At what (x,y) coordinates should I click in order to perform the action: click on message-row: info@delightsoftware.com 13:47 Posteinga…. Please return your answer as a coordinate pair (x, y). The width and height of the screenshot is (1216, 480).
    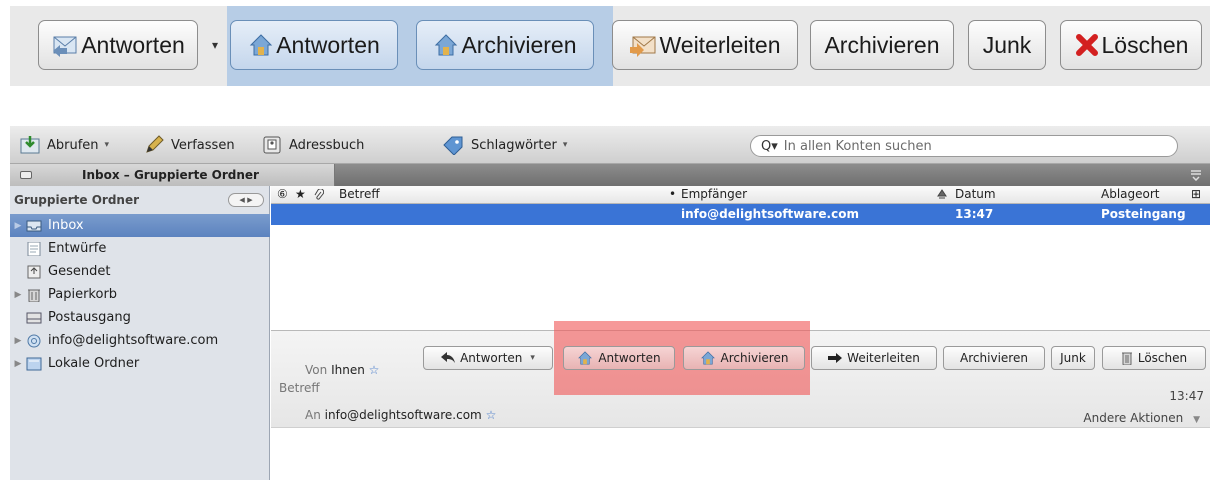
    Looking at the image, I should click on (740, 214).